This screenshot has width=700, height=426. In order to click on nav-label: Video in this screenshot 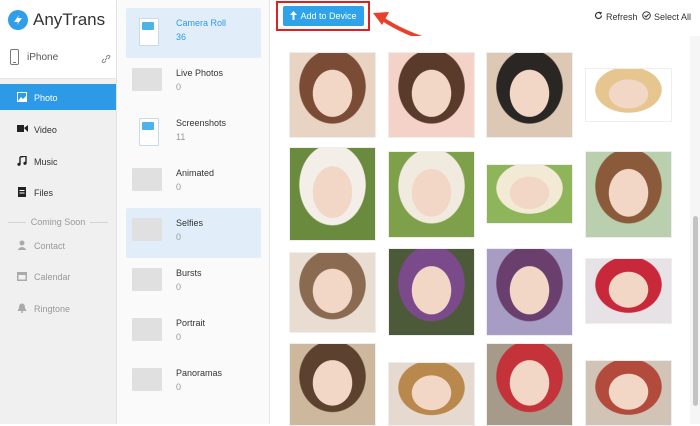, I will do `click(45, 130)`.